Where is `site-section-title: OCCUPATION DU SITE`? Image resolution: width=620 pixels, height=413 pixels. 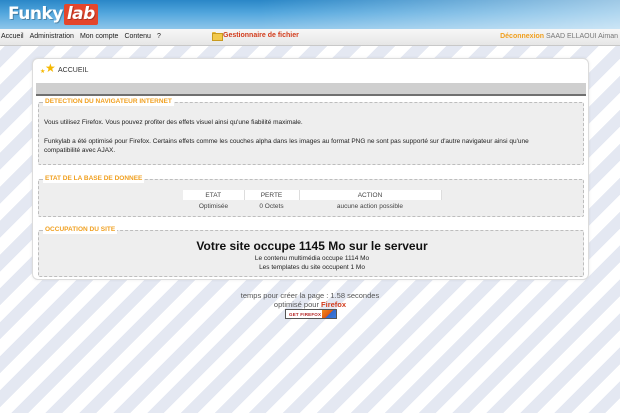 site-section-title: OCCUPATION DU SITE is located at coordinates (80, 230).